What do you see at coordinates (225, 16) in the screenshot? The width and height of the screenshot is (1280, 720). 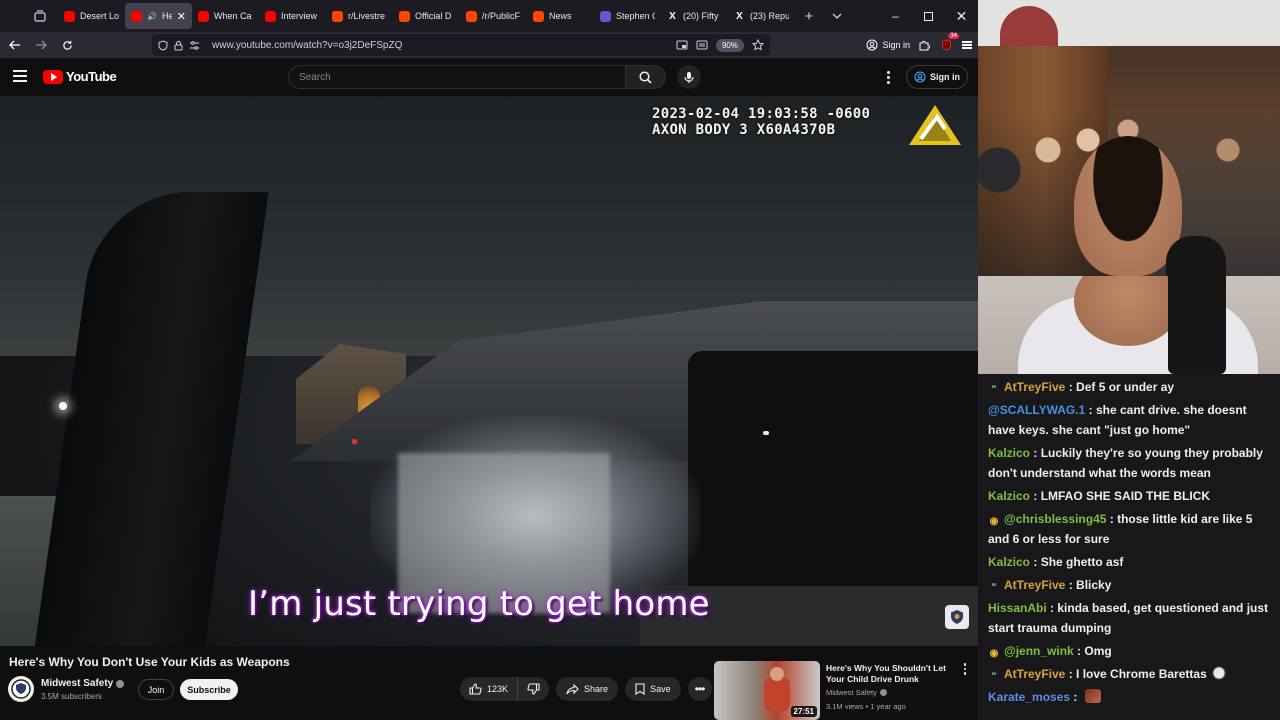 I see `browser-tab: When Ca` at bounding box center [225, 16].